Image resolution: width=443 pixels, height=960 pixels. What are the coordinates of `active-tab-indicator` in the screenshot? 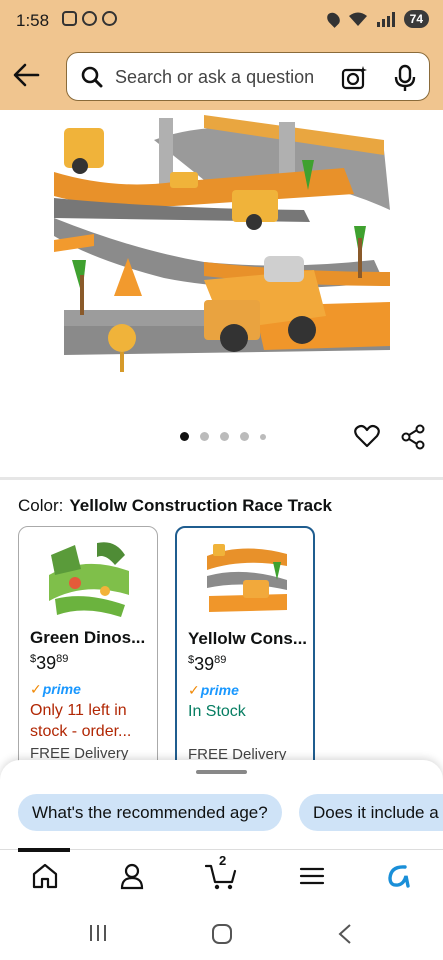 It's located at (44, 850).